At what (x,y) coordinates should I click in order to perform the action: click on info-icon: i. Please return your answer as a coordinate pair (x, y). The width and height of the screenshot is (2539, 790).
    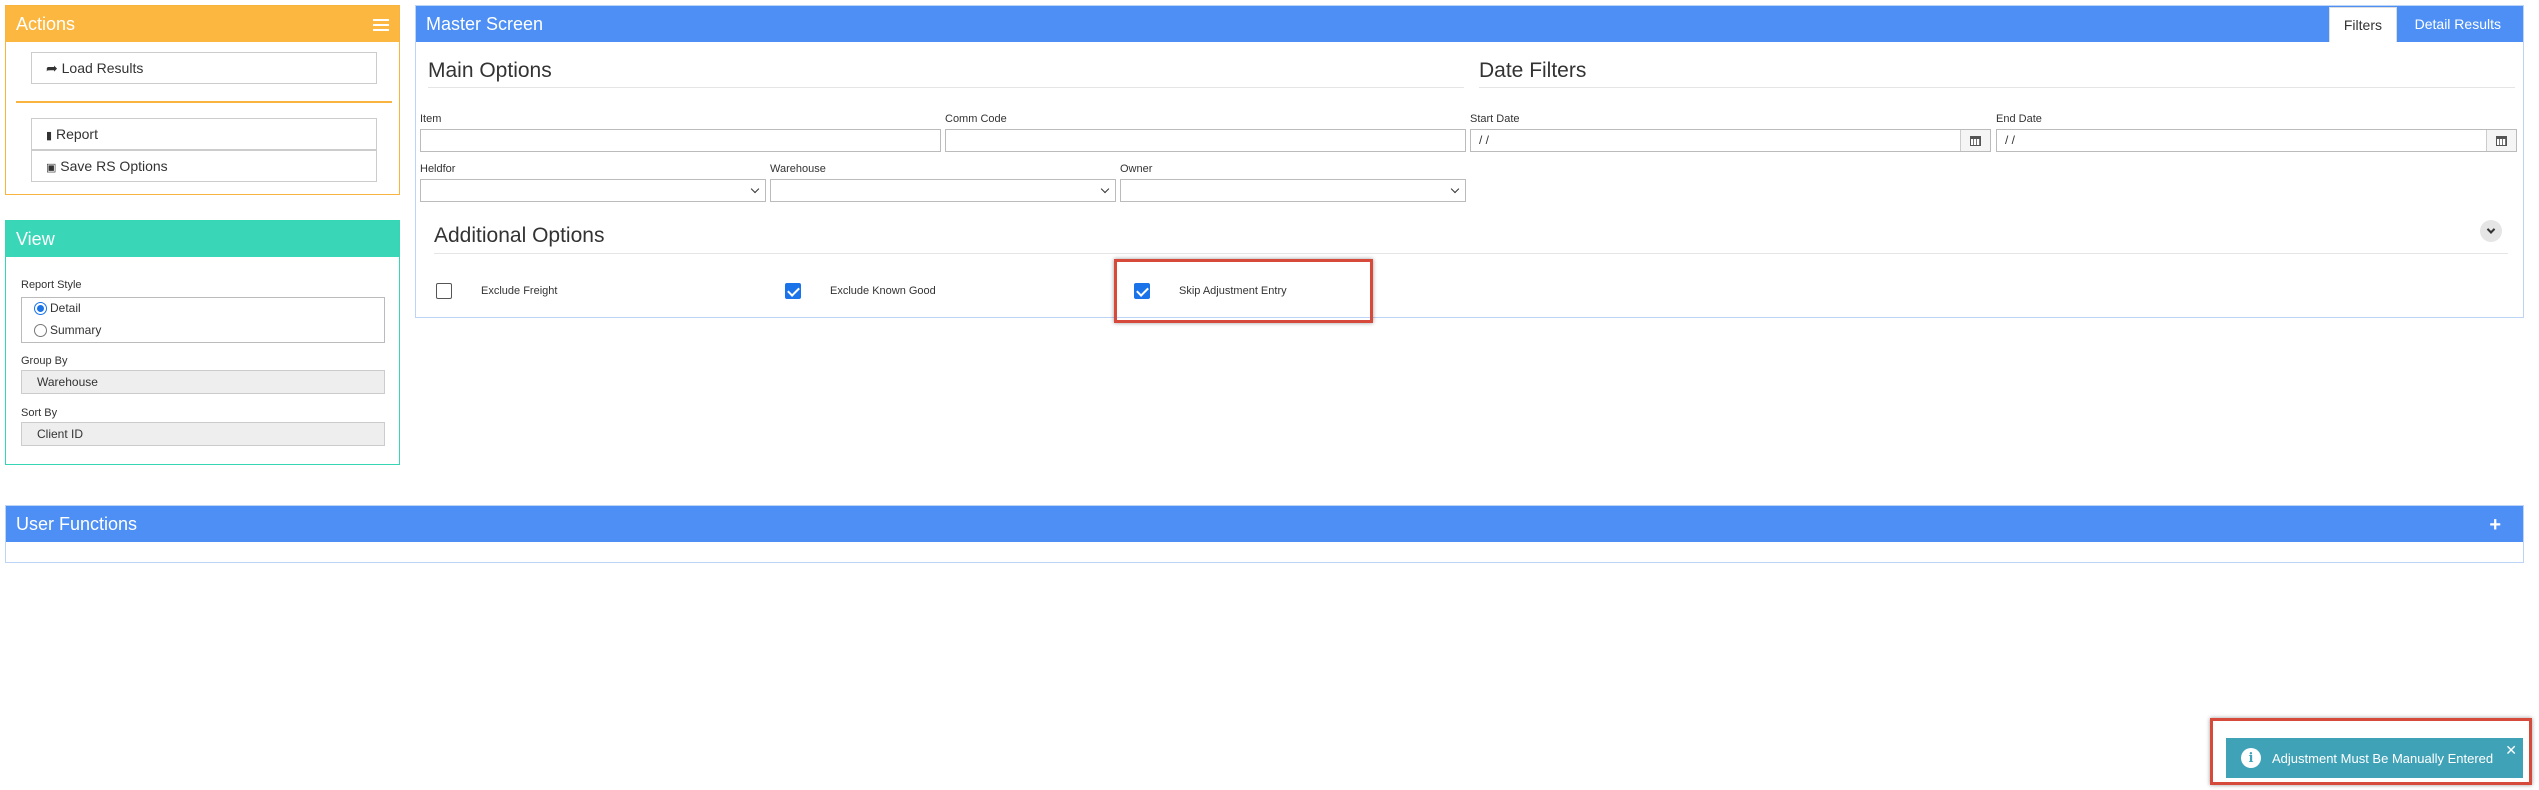
    Looking at the image, I should click on (2251, 758).